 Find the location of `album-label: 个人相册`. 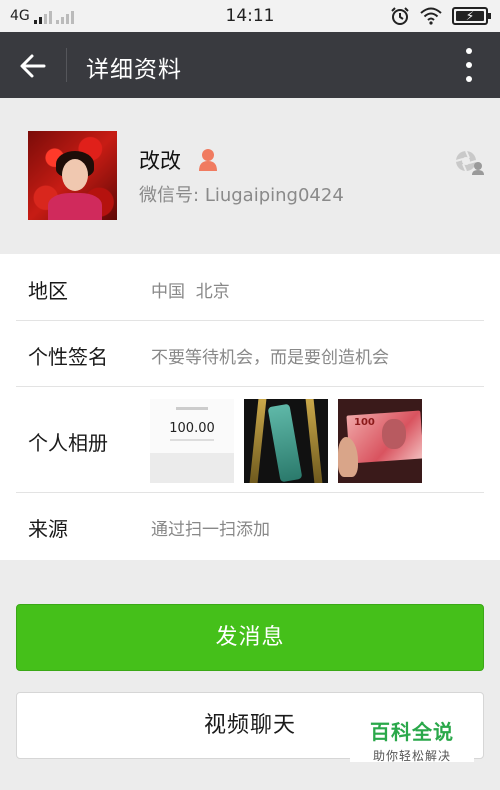

album-label: 个人相册 is located at coordinates (68, 443).